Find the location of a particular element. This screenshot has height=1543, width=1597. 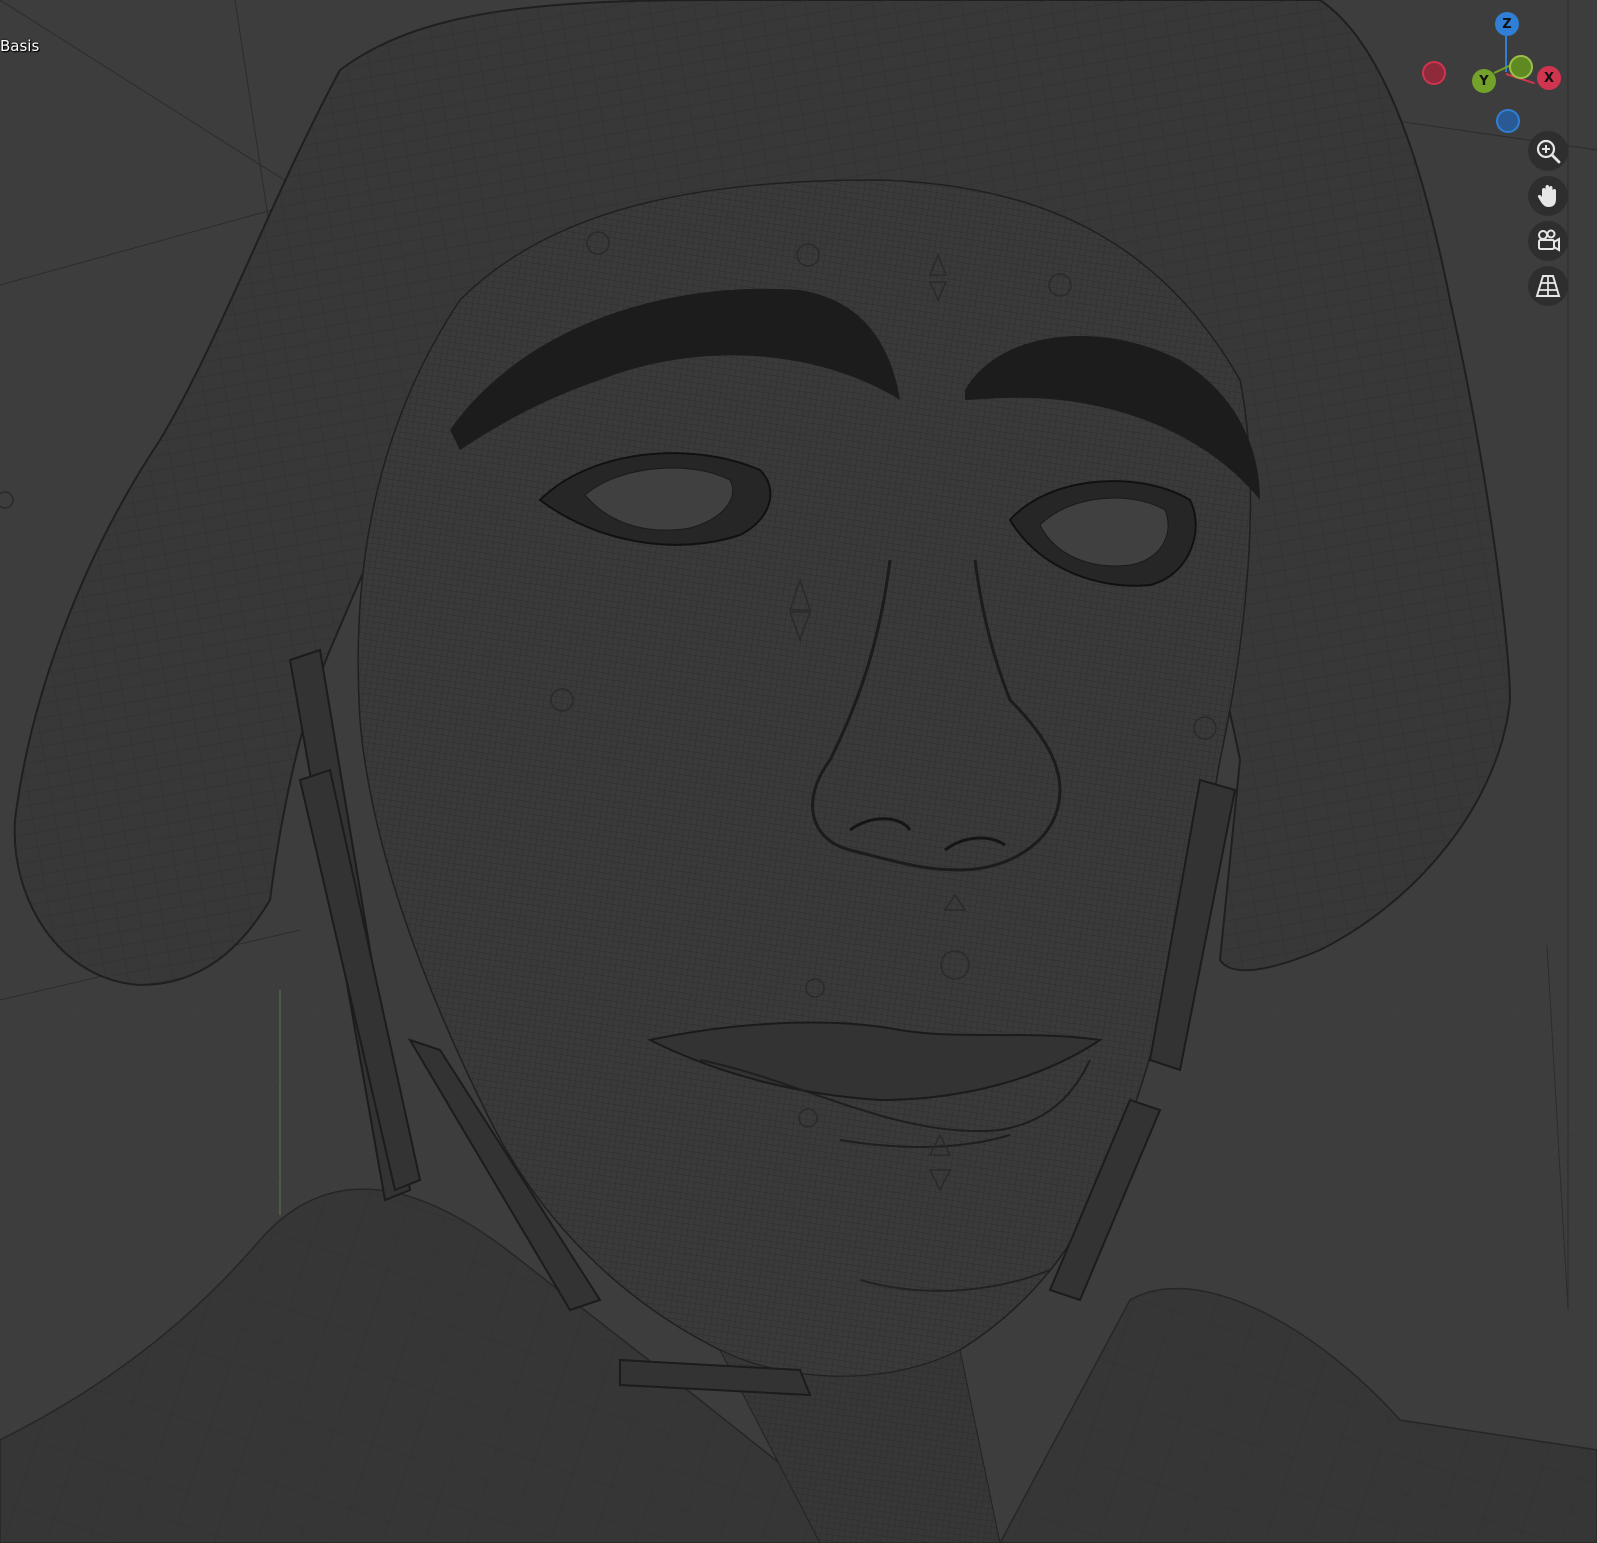

camera-view-button is located at coordinates (1548, 241).